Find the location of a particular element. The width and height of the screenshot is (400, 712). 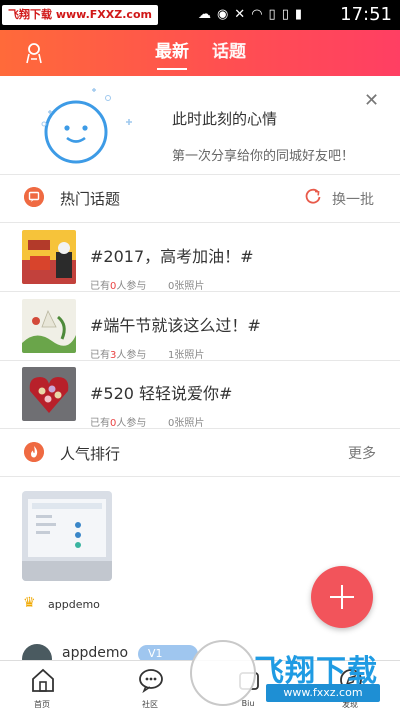

hot-topics-icon is located at coordinates (34, 197).